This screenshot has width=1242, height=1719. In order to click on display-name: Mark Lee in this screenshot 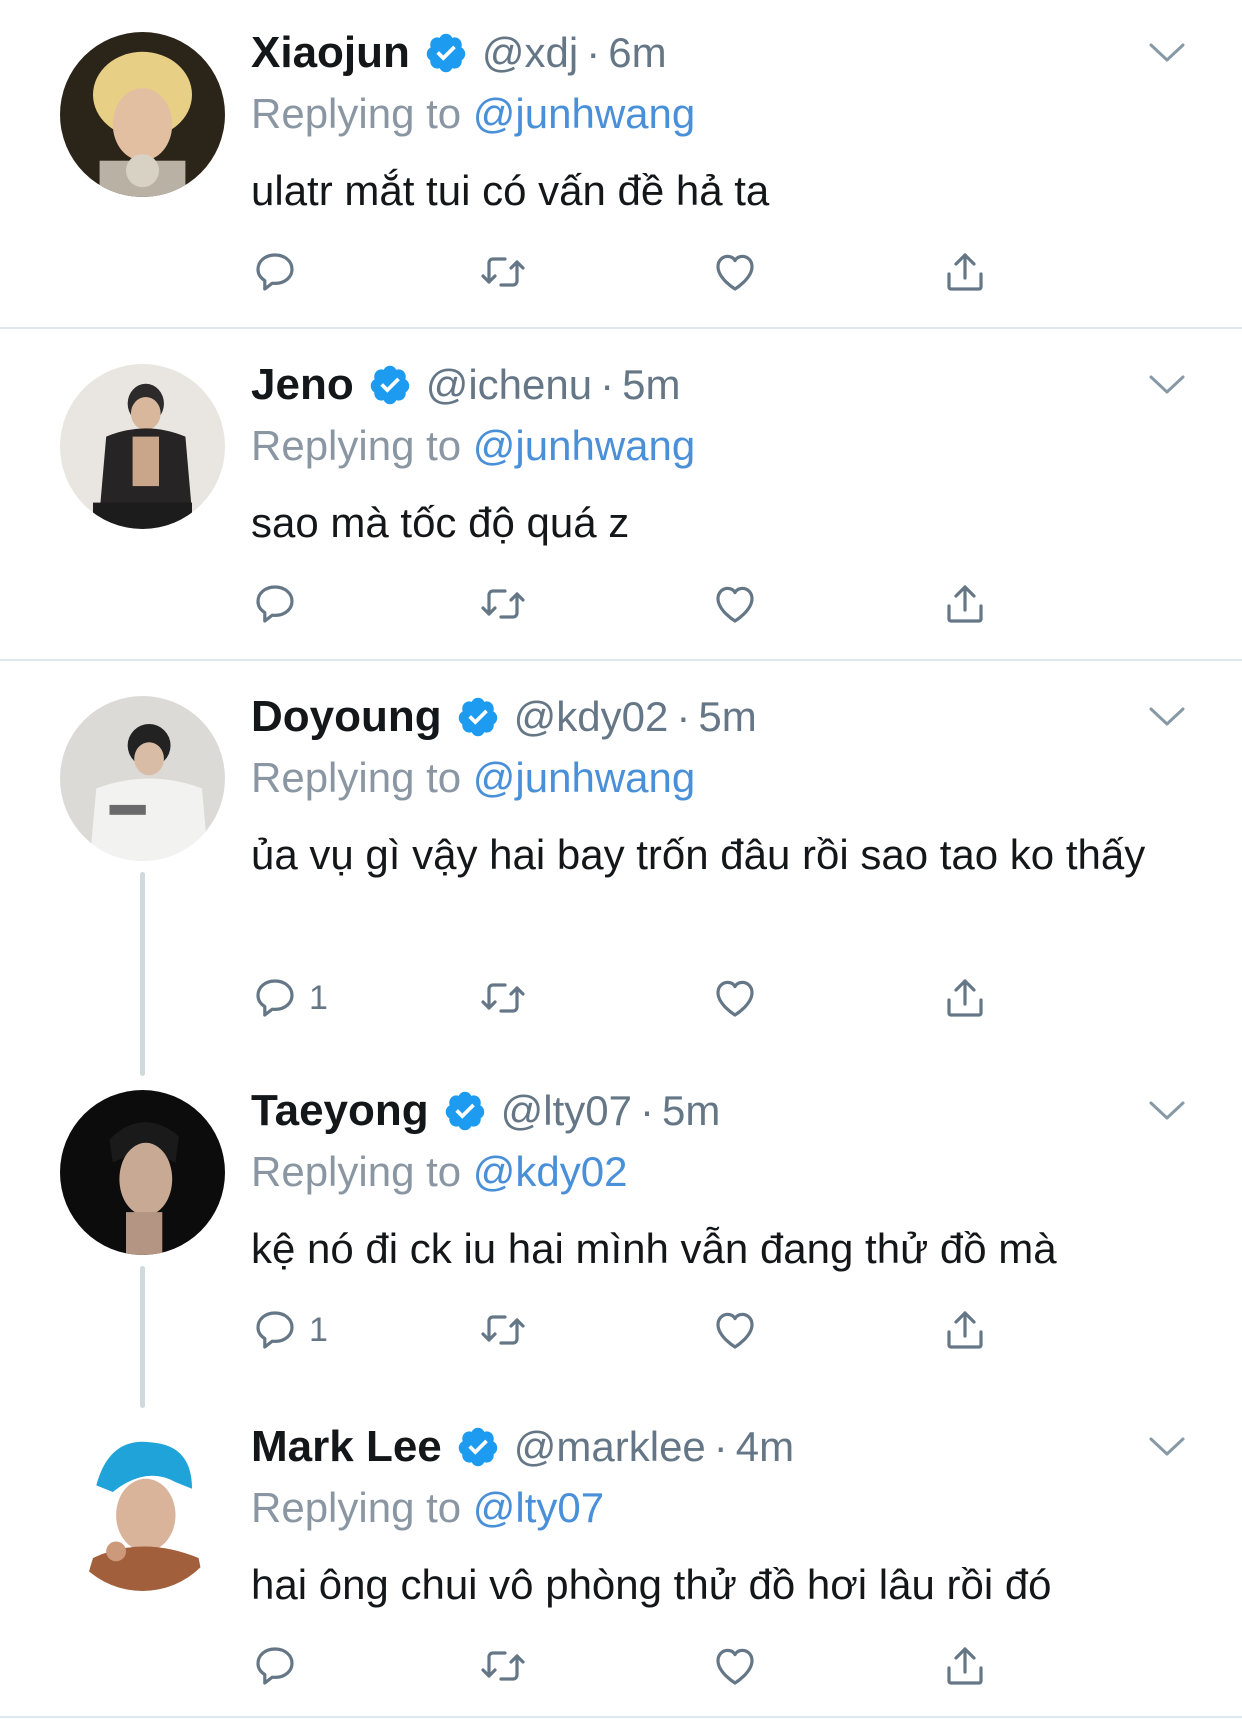, I will do `click(346, 1447)`.